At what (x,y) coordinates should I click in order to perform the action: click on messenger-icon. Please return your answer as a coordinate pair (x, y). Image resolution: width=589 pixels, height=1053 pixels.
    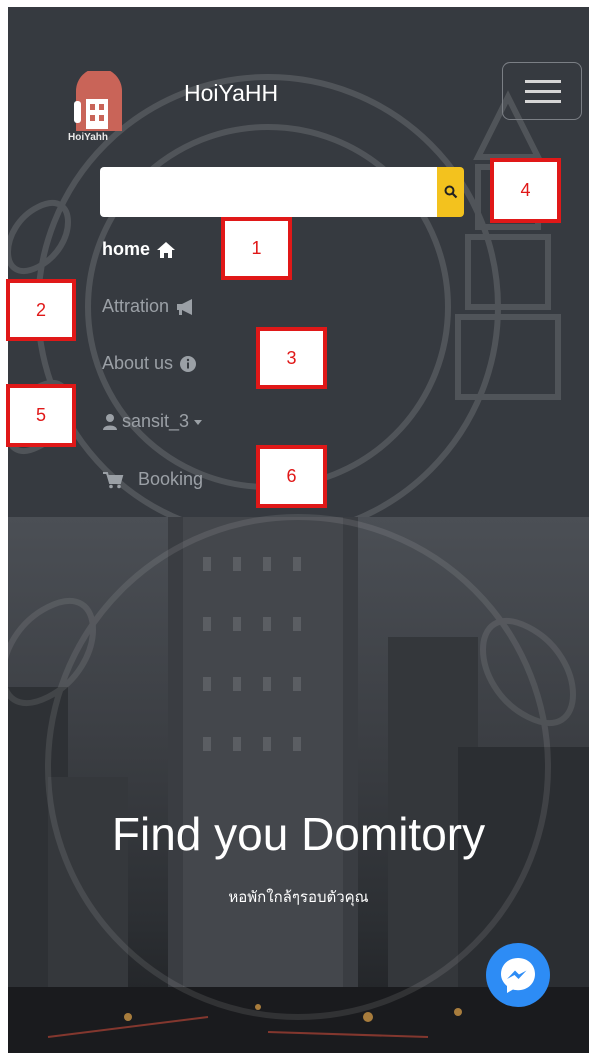
    Looking at the image, I should click on (518, 975).